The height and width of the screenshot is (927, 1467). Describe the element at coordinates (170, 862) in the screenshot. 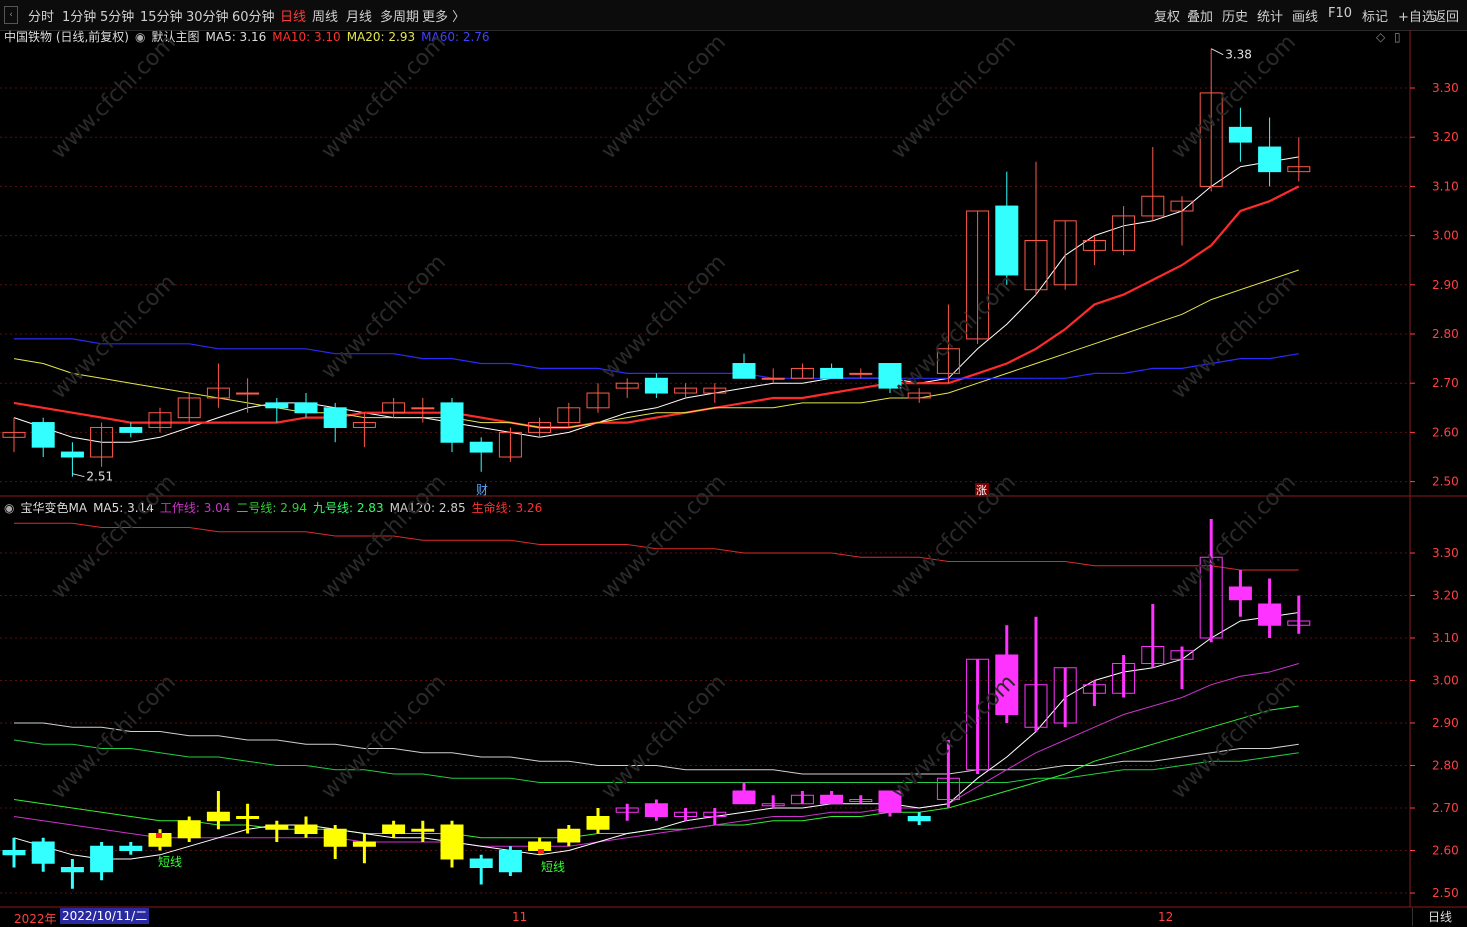

I see `short-line-label-1: 短线` at that location.